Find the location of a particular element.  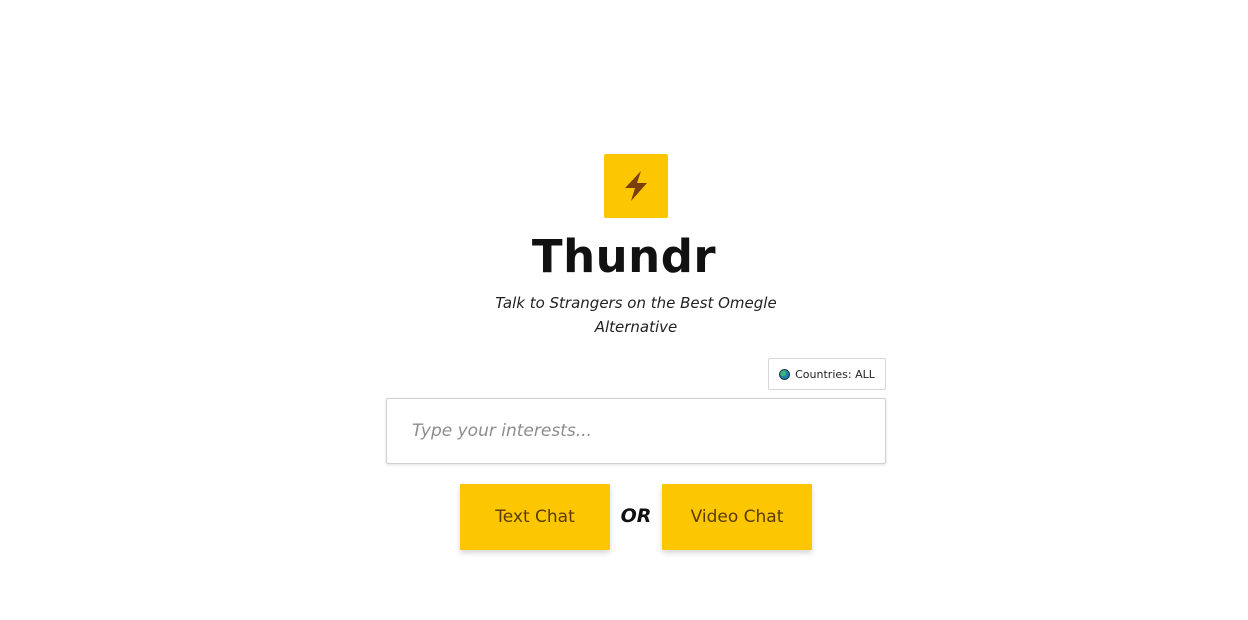

video-chat-button: Video Chat is located at coordinates (737, 517).